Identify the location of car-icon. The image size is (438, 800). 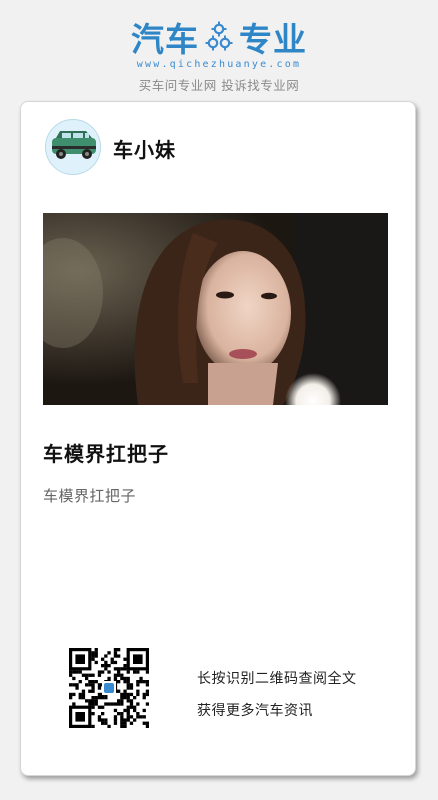
(74, 145).